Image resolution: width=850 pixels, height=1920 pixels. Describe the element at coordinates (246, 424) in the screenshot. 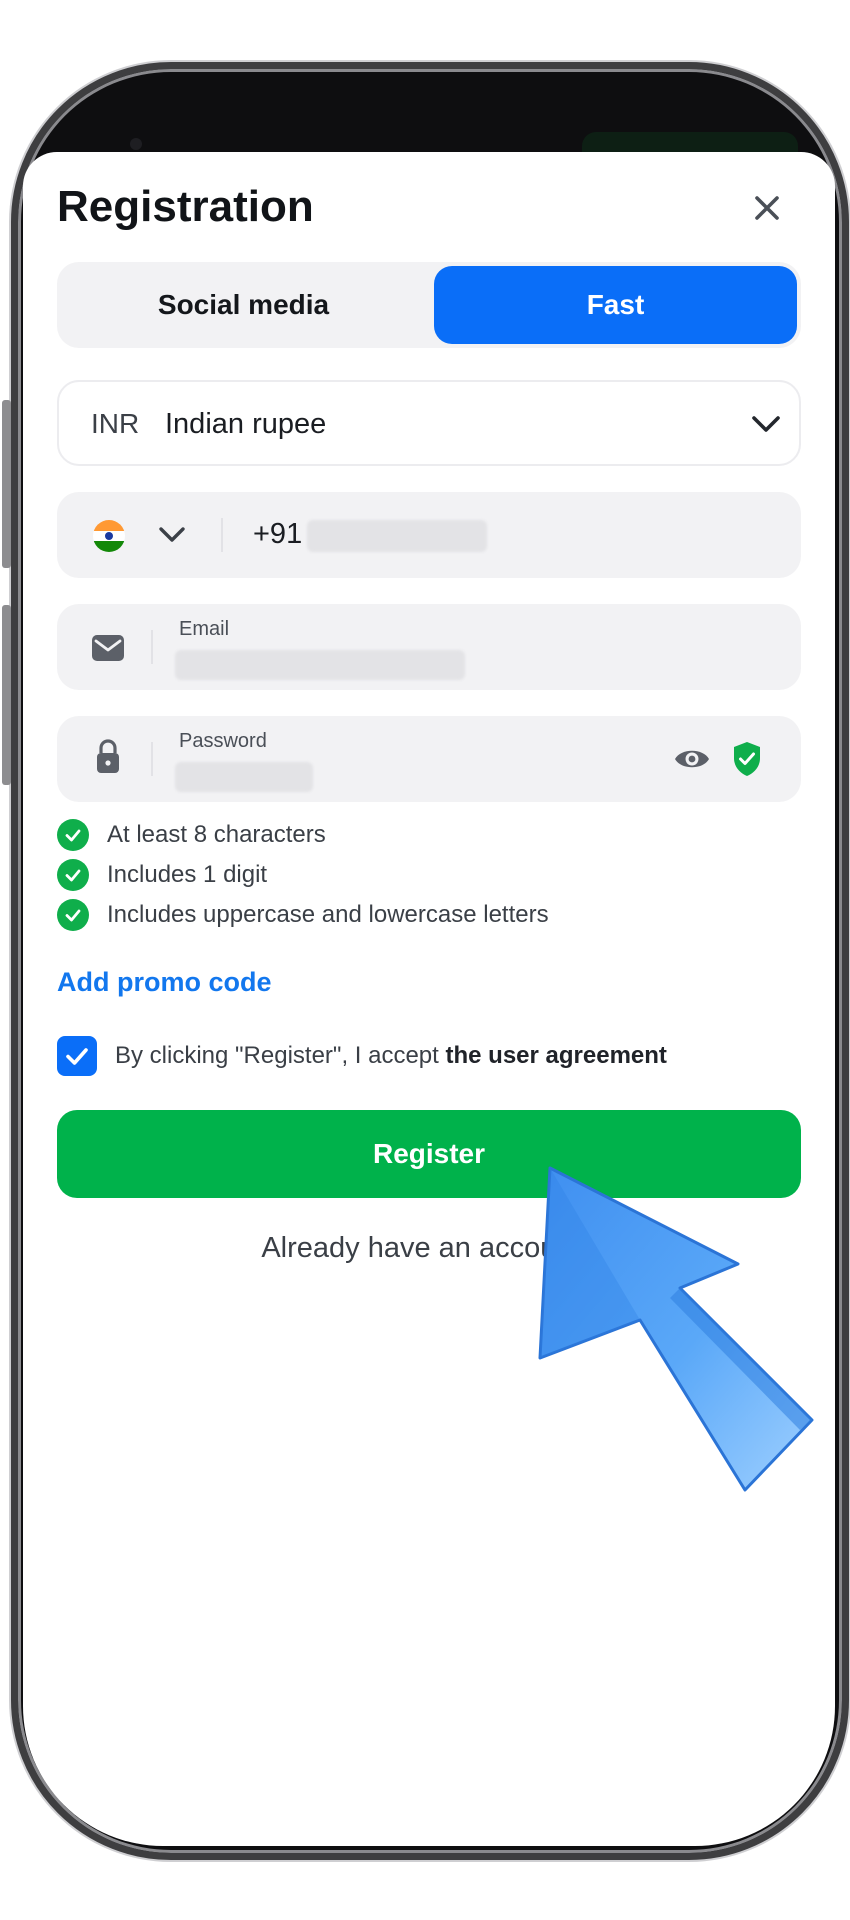

I see `currency-name: Indian rupee` at that location.